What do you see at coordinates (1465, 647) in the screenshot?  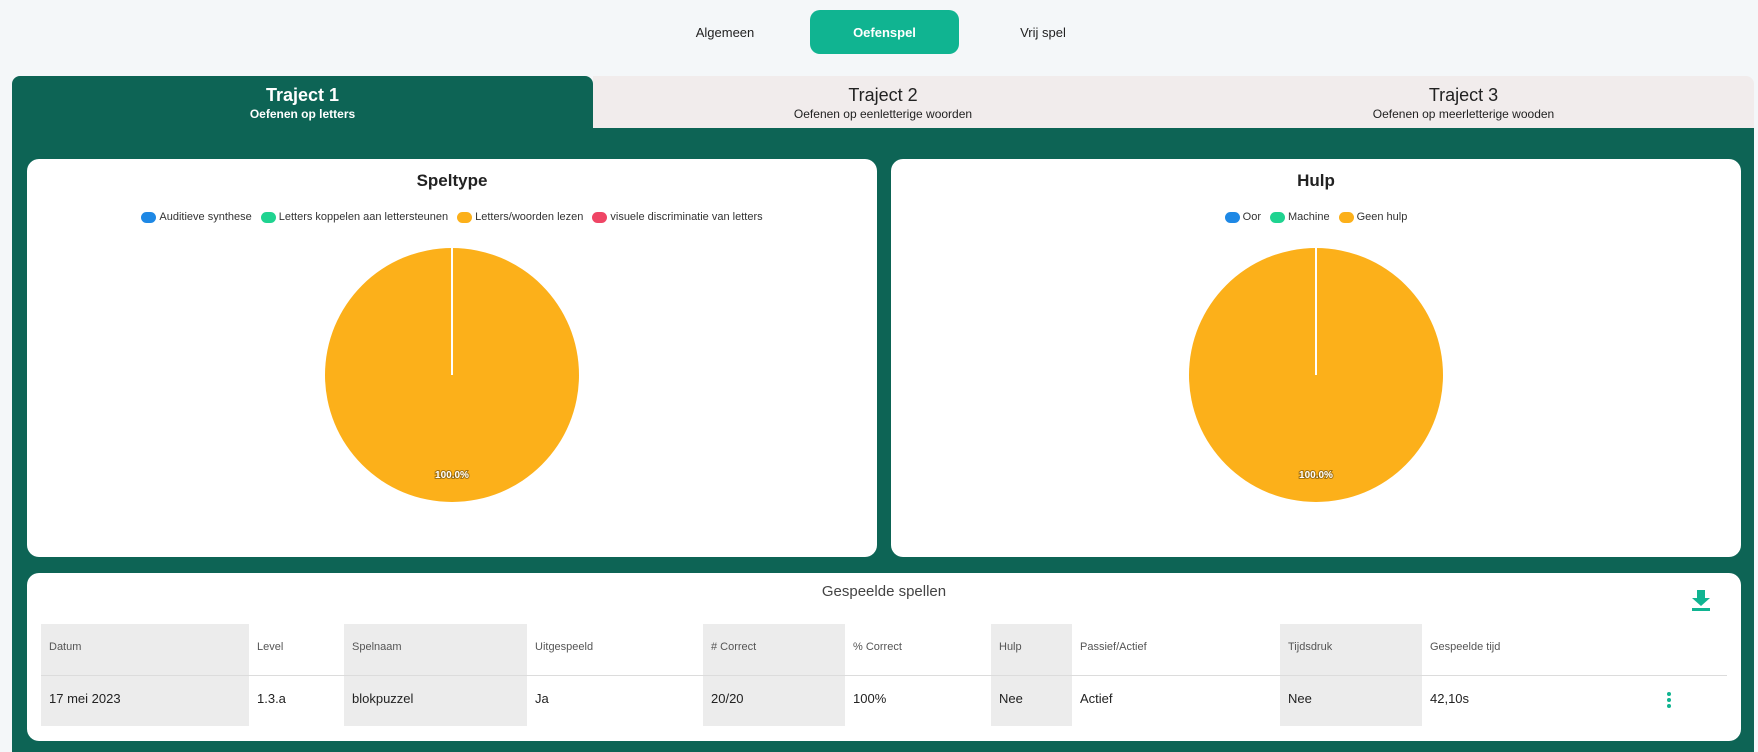 I see `column-header: Gespeelde tijd` at bounding box center [1465, 647].